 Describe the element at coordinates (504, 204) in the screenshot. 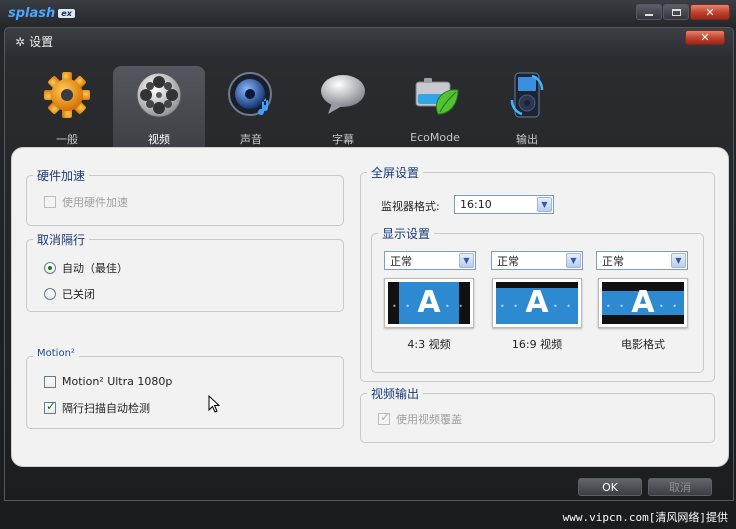

I see `monitor-format-select: 16:10 ▼` at that location.